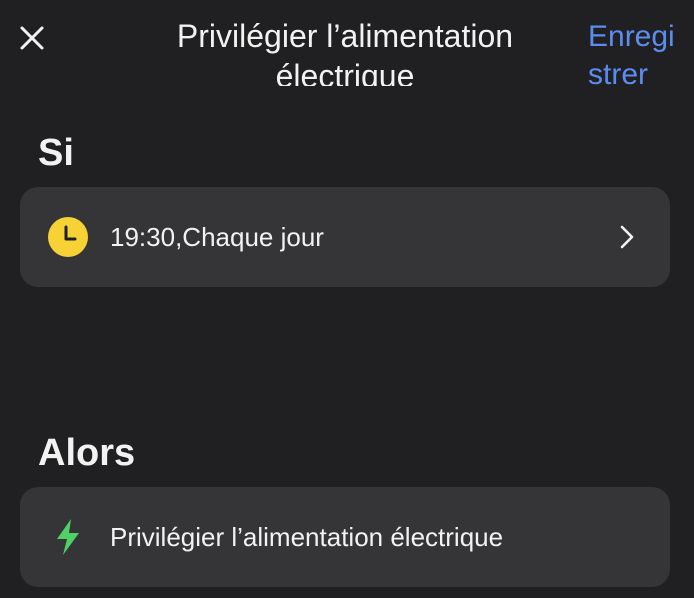 The width and height of the screenshot is (694, 598). I want to click on trigger-text: 19:30,Chaque jour, so click(217, 237).